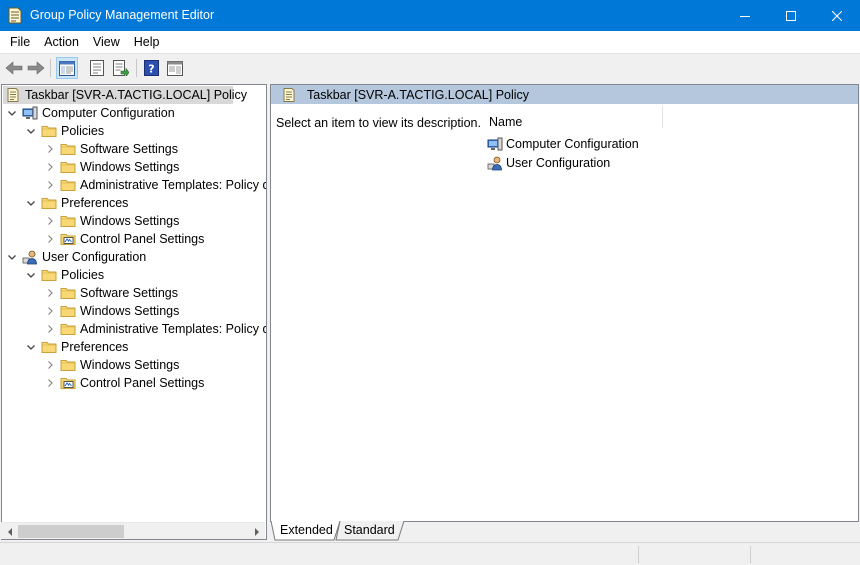 The image size is (860, 565). I want to click on tree-item-computer-windows-settings: Windows Settings, so click(111, 167).